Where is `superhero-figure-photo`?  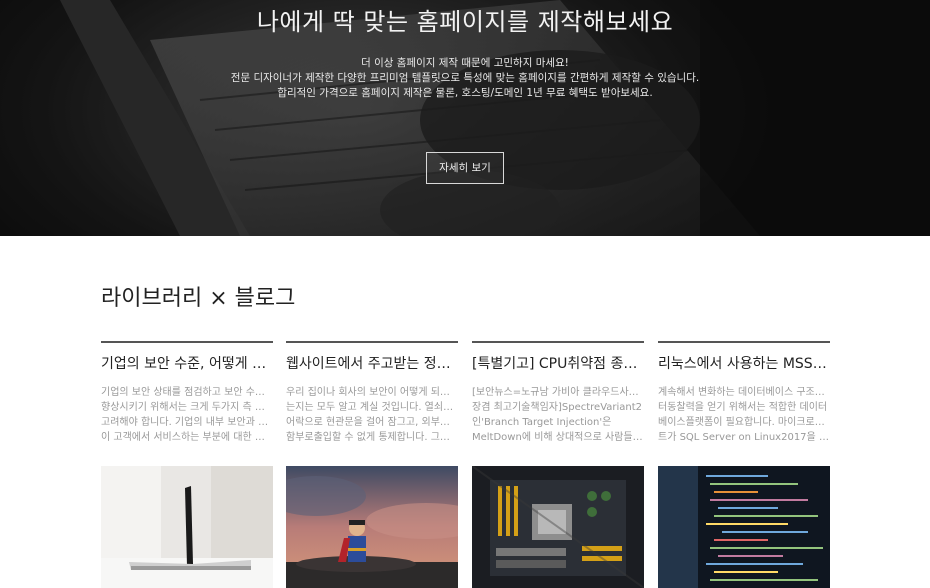 superhero-figure-photo is located at coordinates (372, 527).